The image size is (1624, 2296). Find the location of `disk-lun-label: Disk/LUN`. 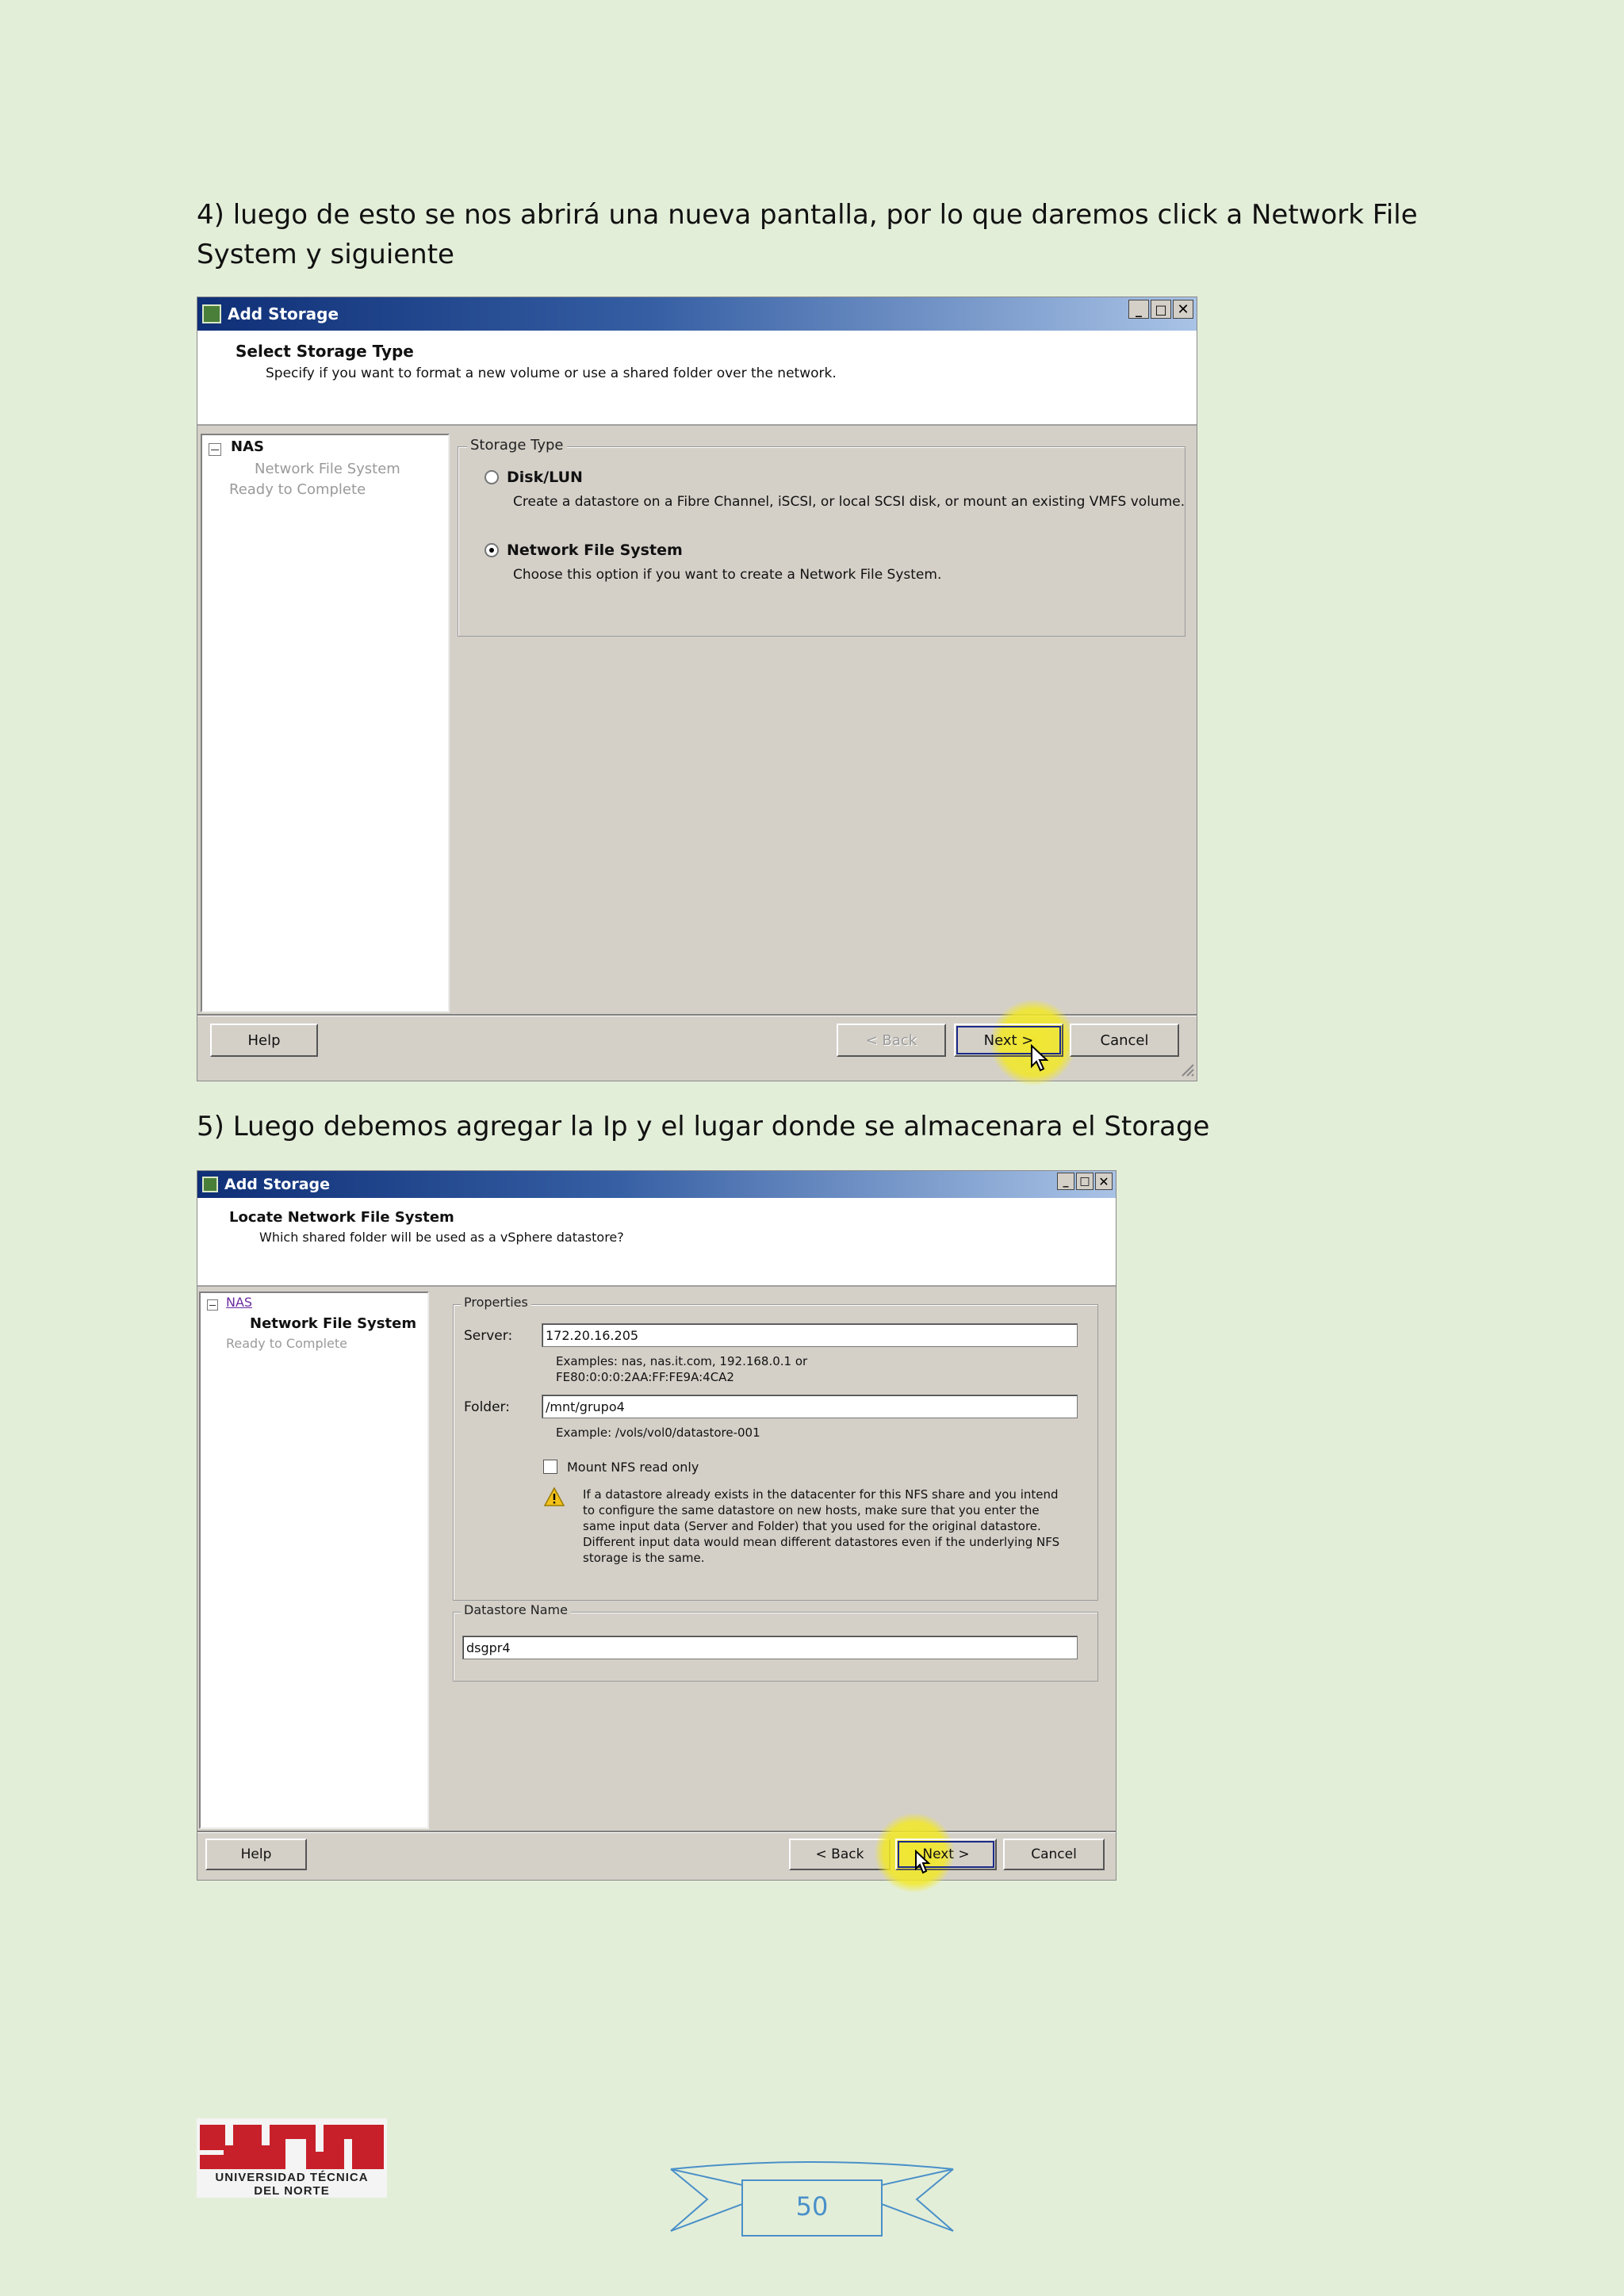

disk-lun-label: Disk/LUN is located at coordinates (545, 478).